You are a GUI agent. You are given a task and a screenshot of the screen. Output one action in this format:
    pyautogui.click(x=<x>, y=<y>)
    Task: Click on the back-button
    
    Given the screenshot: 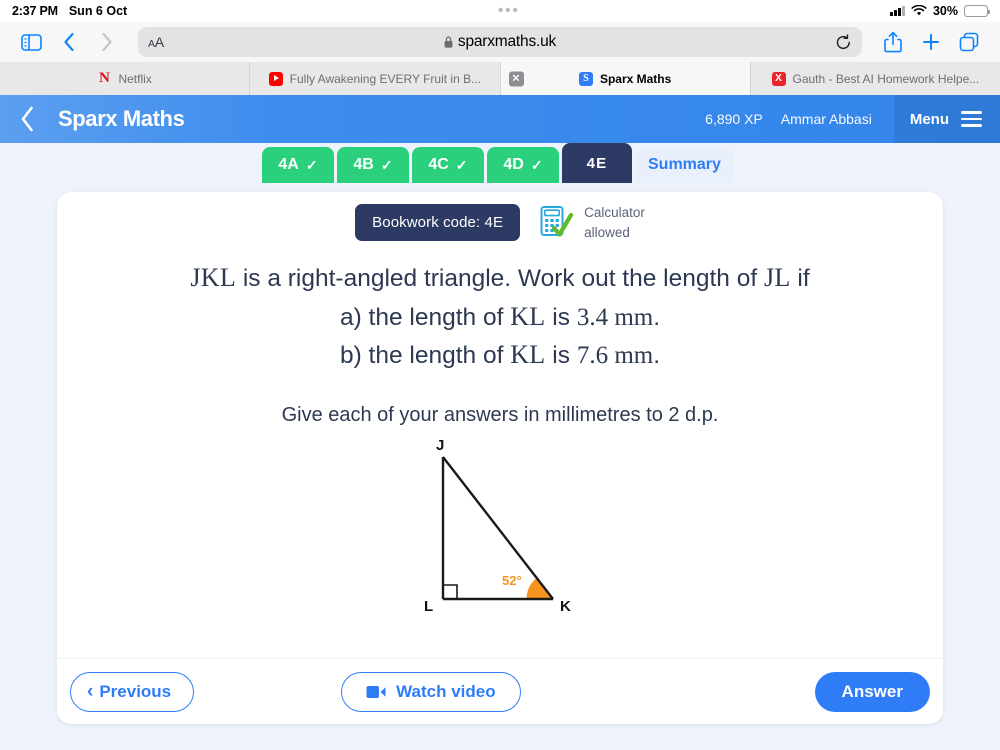 What is the action you would take?
    pyautogui.click(x=69, y=42)
    